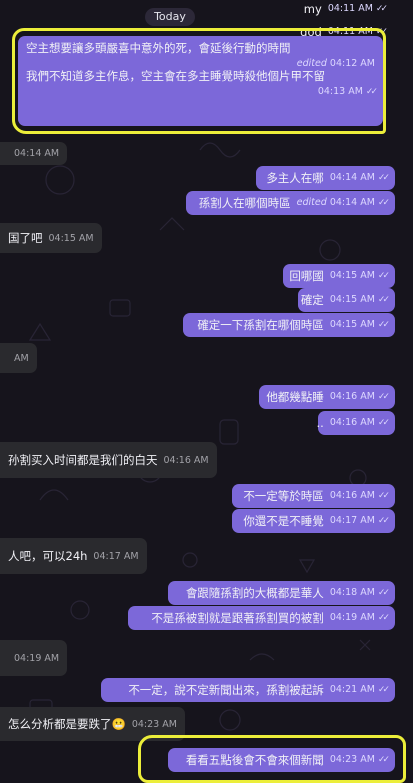  I want to click on message-text: 孫割人在哪個時區, so click(244, 202).